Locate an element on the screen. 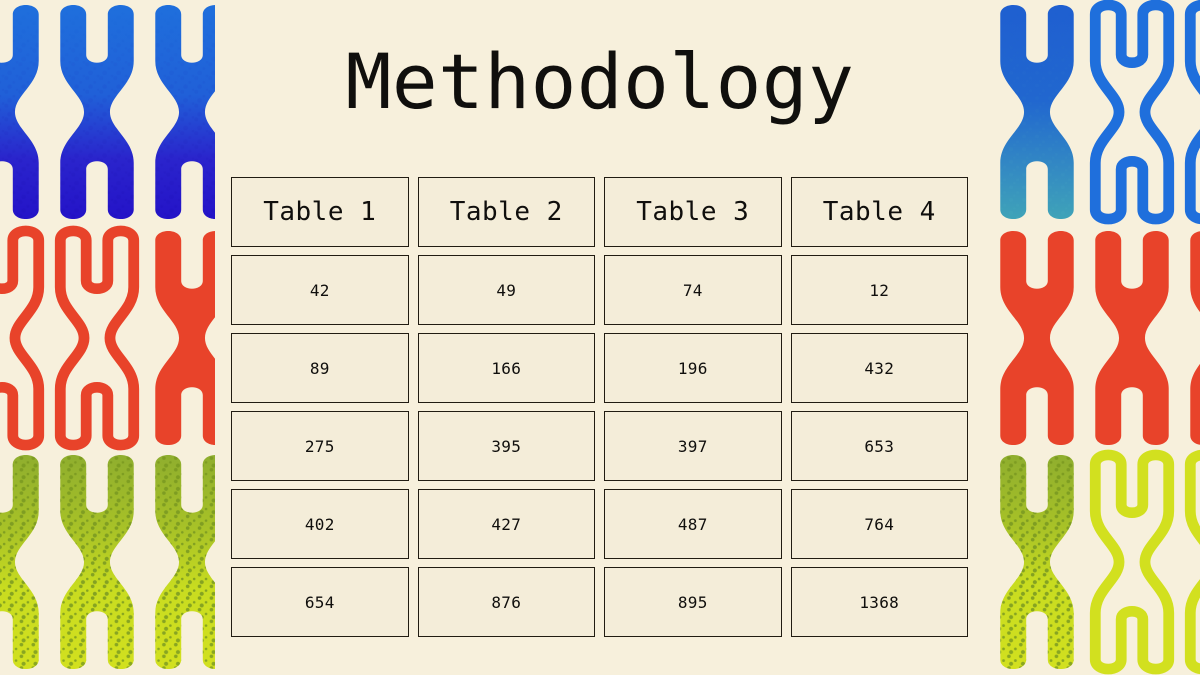 The height and width of the screenshot is (675, 1200). table-cell: 487 is located at coordinates (693, 524).